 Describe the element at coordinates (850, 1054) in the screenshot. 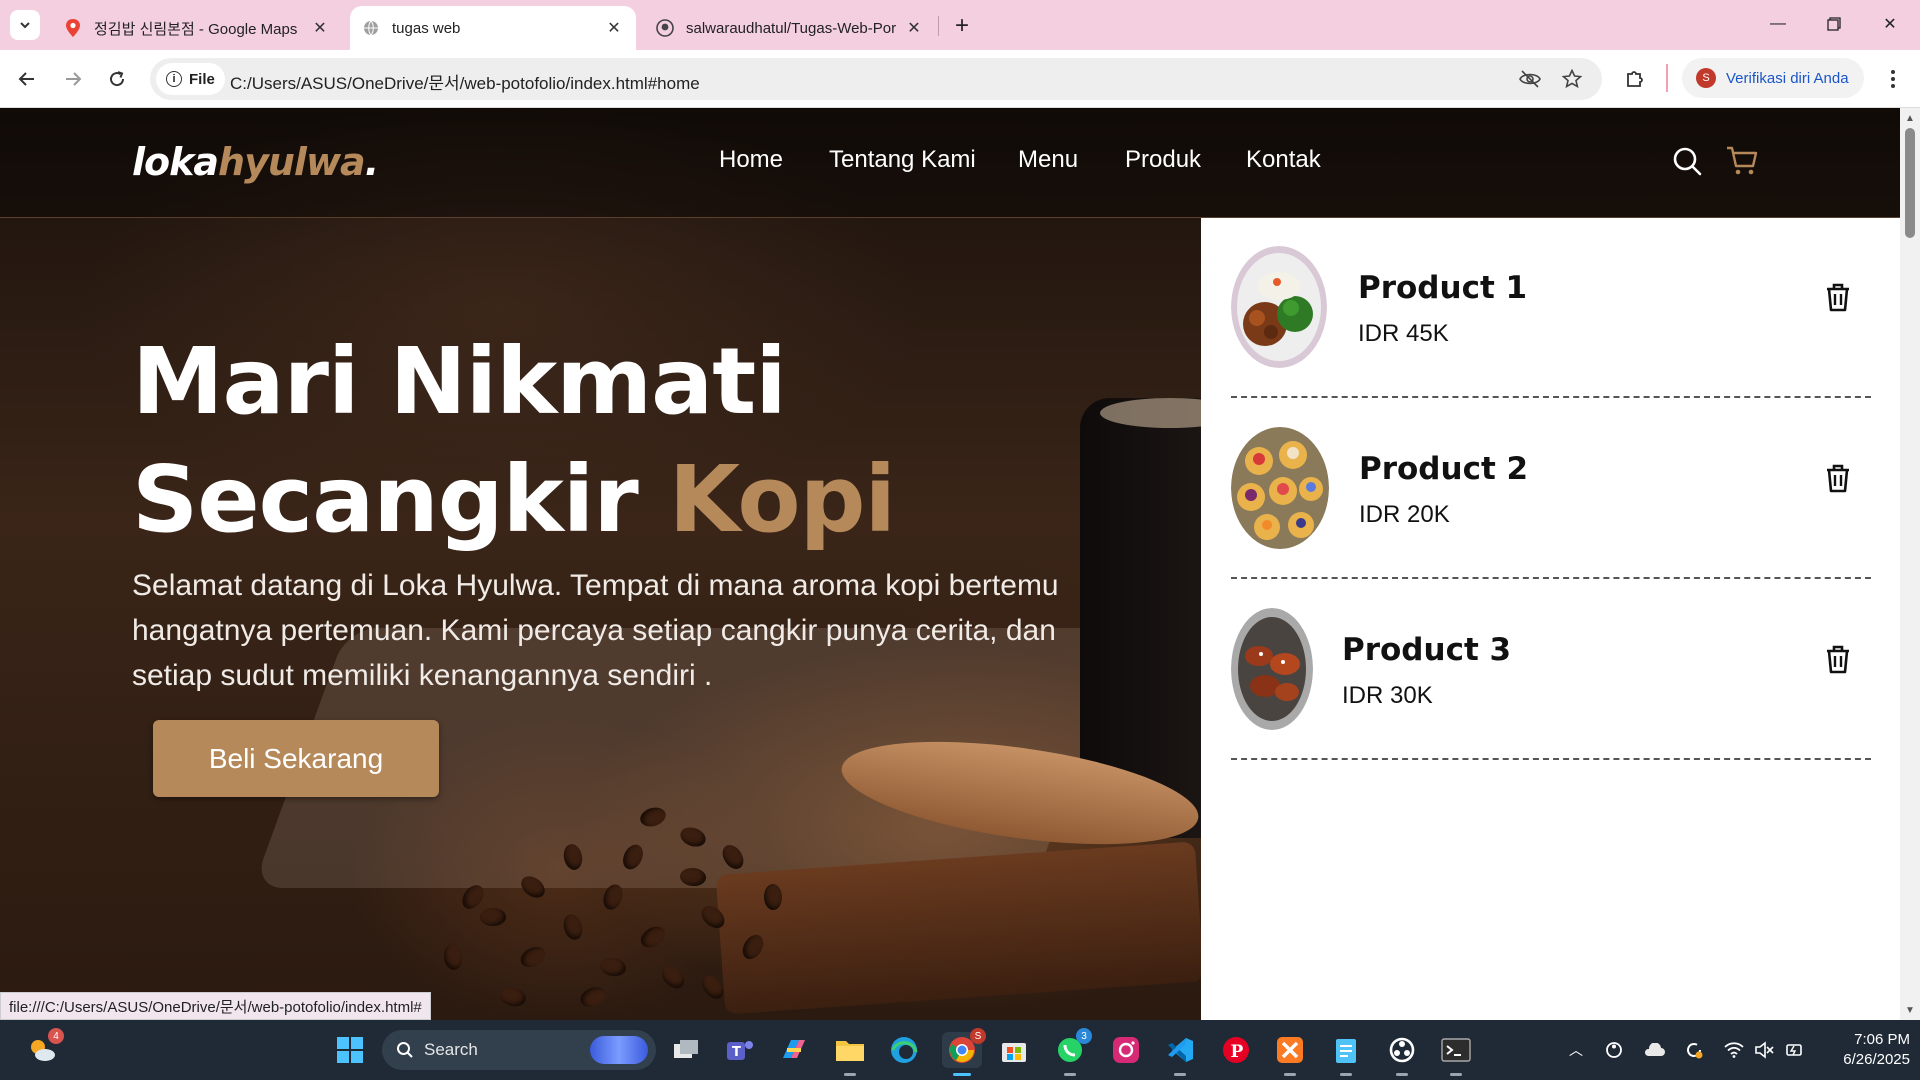

I see `file-explorer-app` at that location.